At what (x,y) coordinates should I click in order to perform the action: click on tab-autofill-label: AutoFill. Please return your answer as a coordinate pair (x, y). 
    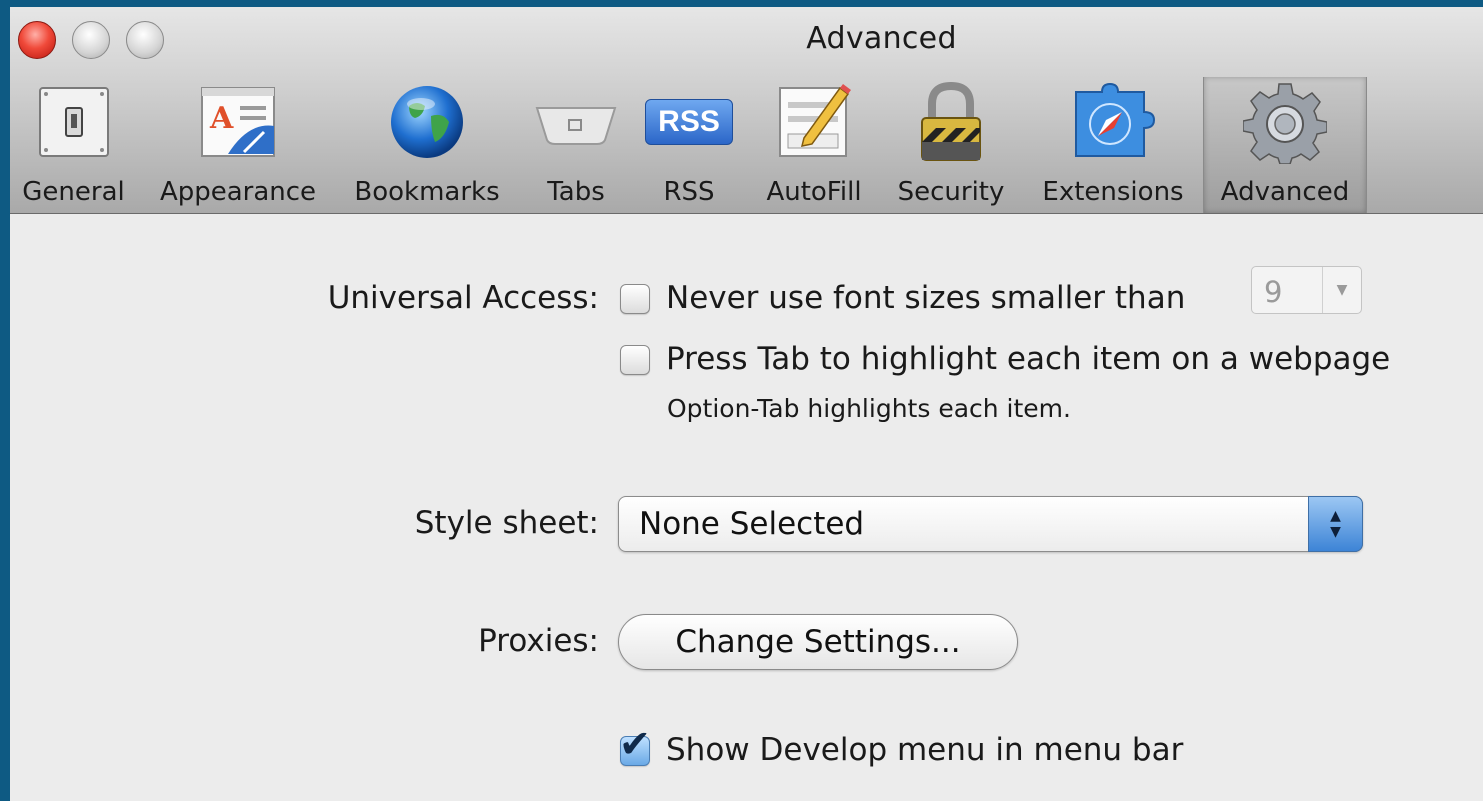
    Looking at the image, I should click on (814, 192).